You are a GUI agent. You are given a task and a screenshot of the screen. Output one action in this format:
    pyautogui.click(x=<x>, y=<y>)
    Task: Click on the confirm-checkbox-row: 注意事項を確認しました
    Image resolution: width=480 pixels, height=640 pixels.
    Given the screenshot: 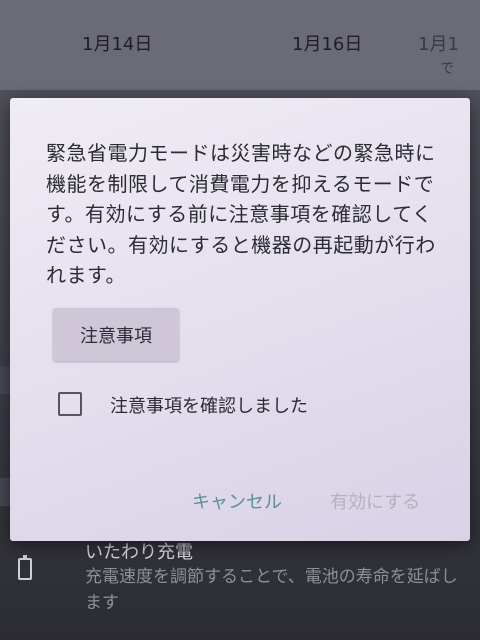 What is the action you would take?
    pyautogui.click(x=238, y=406)
    